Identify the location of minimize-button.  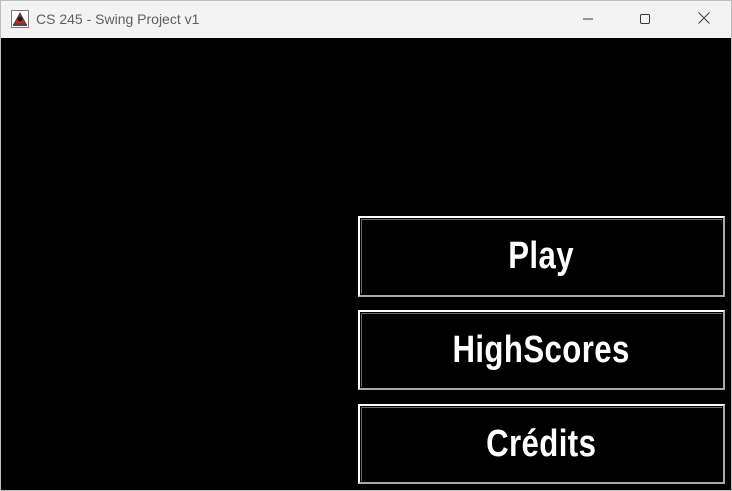
(588, 19).